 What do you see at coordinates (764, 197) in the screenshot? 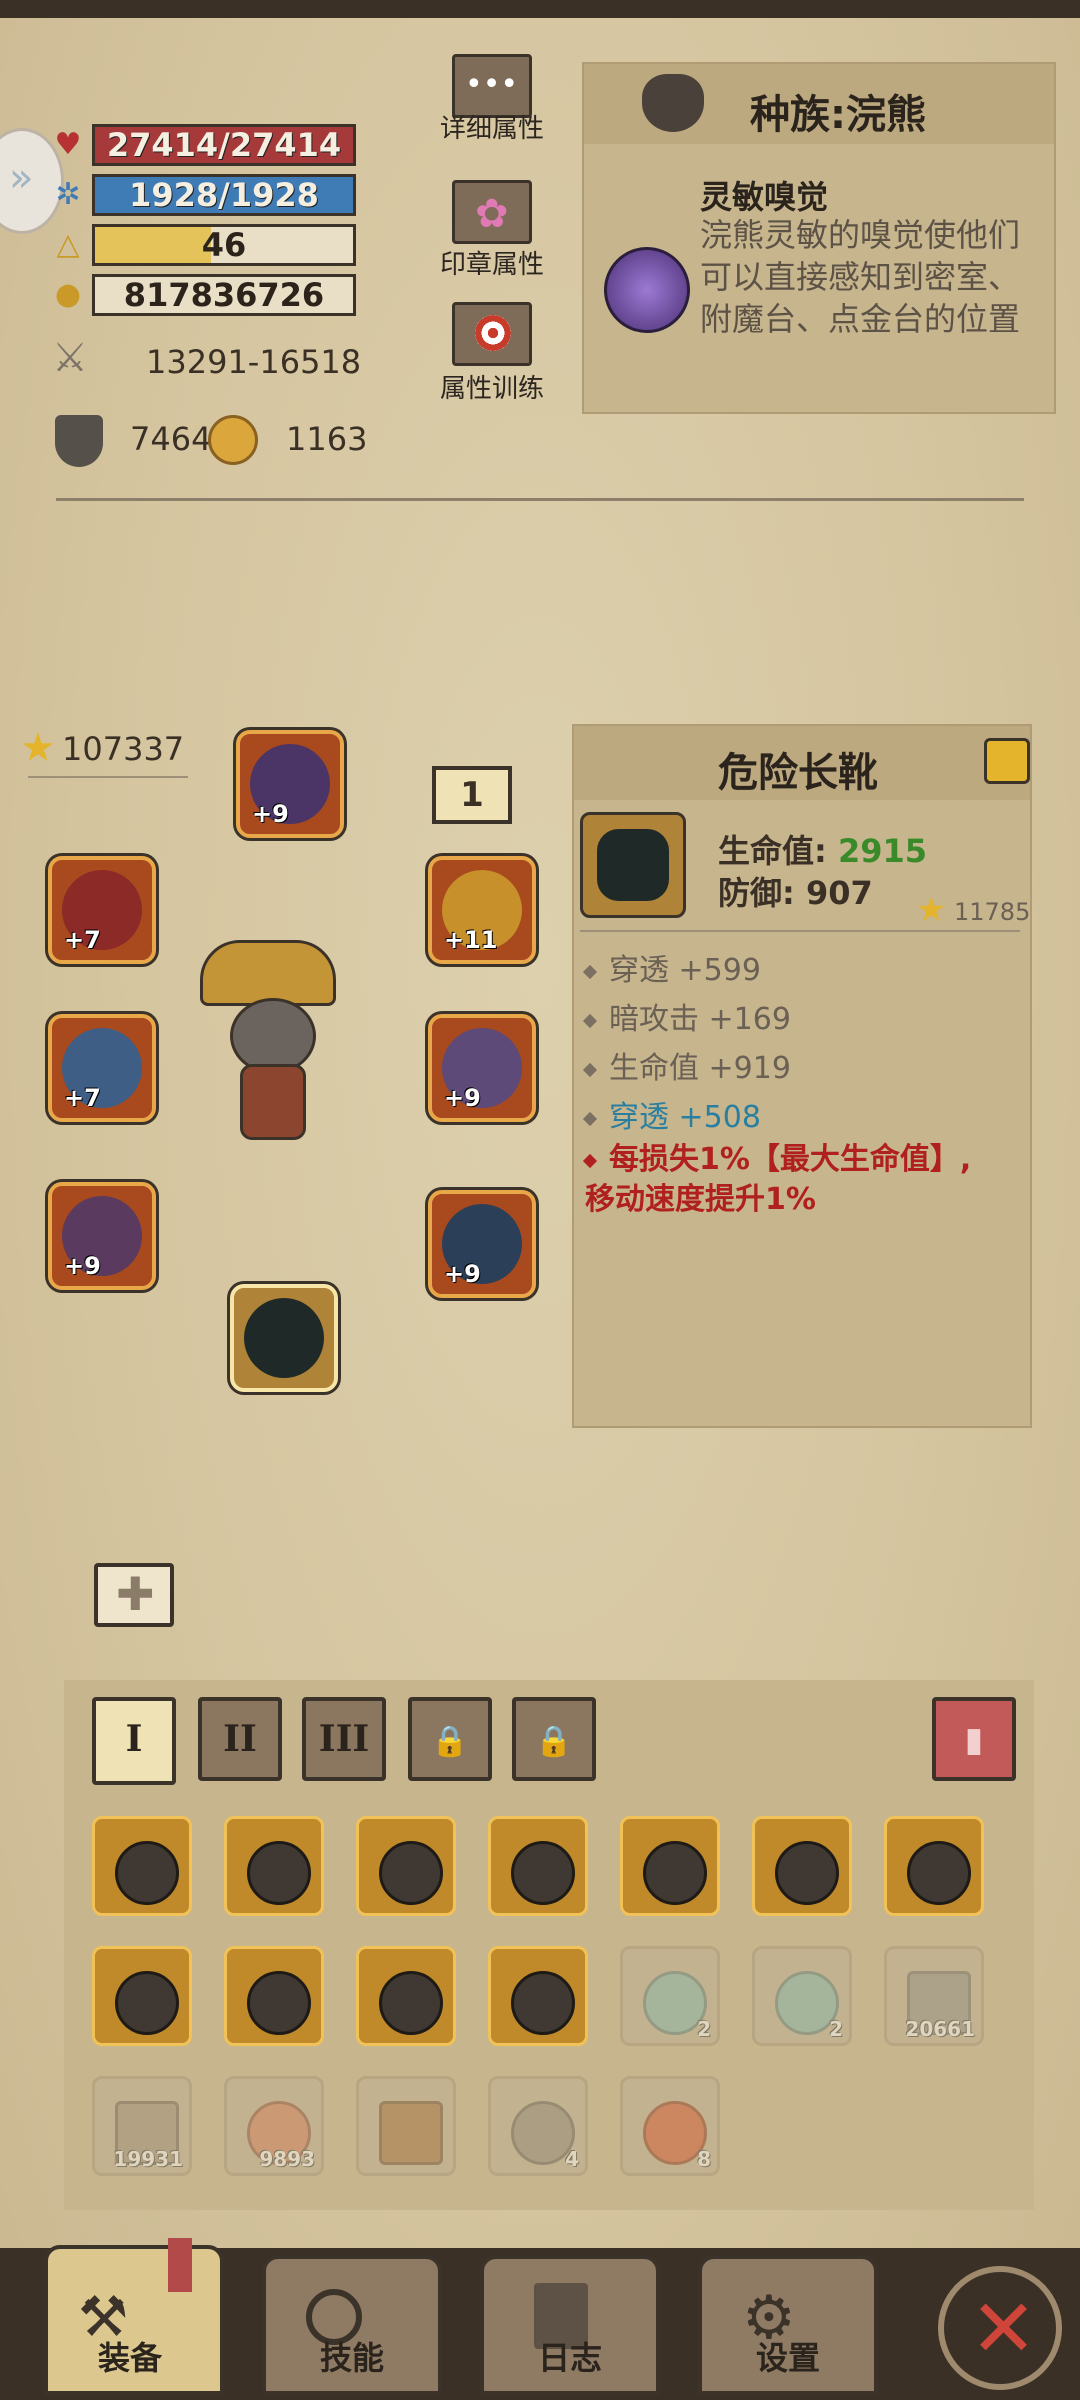
I see `skill-name: 灵敏嗅觉` at bounding box center [764, 197].